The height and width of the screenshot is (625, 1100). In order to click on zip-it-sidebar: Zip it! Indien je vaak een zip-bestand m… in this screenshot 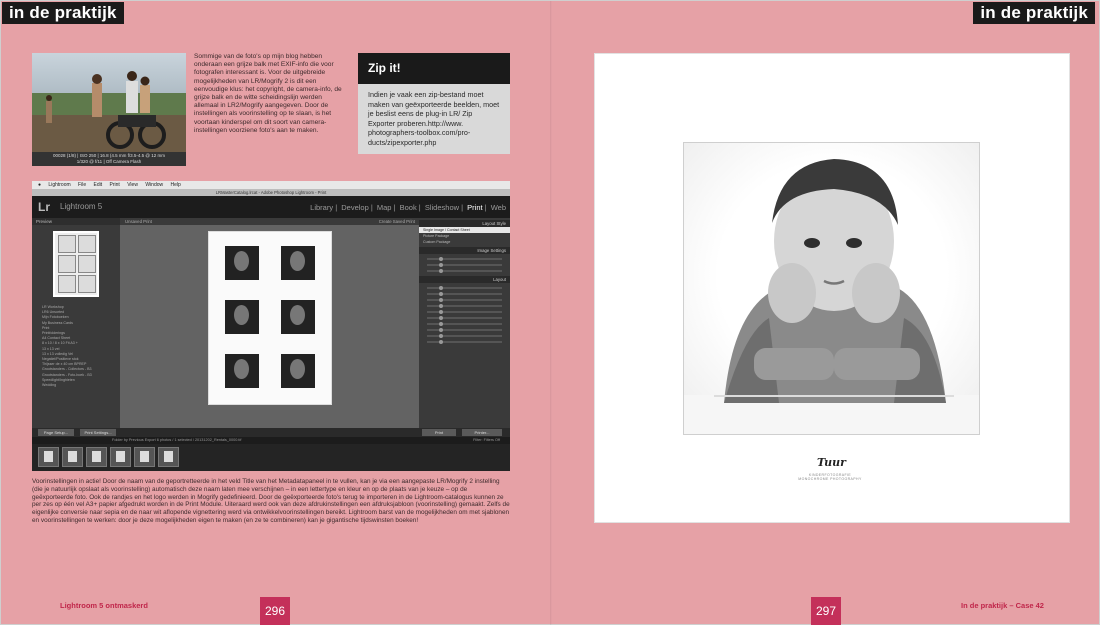, I will do `click(434, 103)`.